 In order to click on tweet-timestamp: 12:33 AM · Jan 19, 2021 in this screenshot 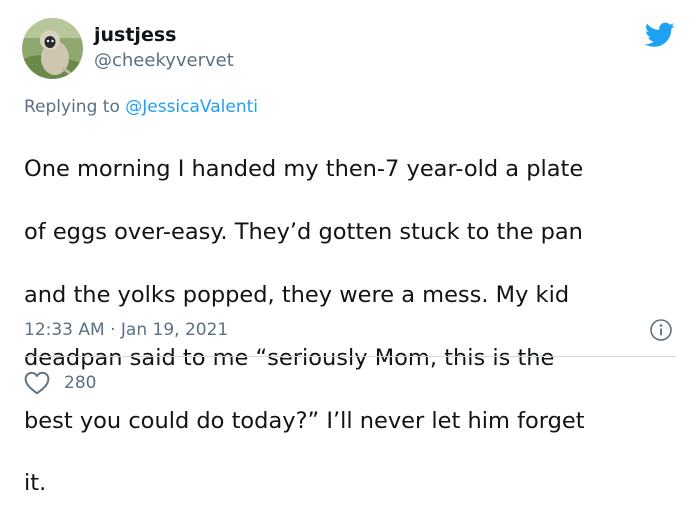, I will do `click(126, 330)`.